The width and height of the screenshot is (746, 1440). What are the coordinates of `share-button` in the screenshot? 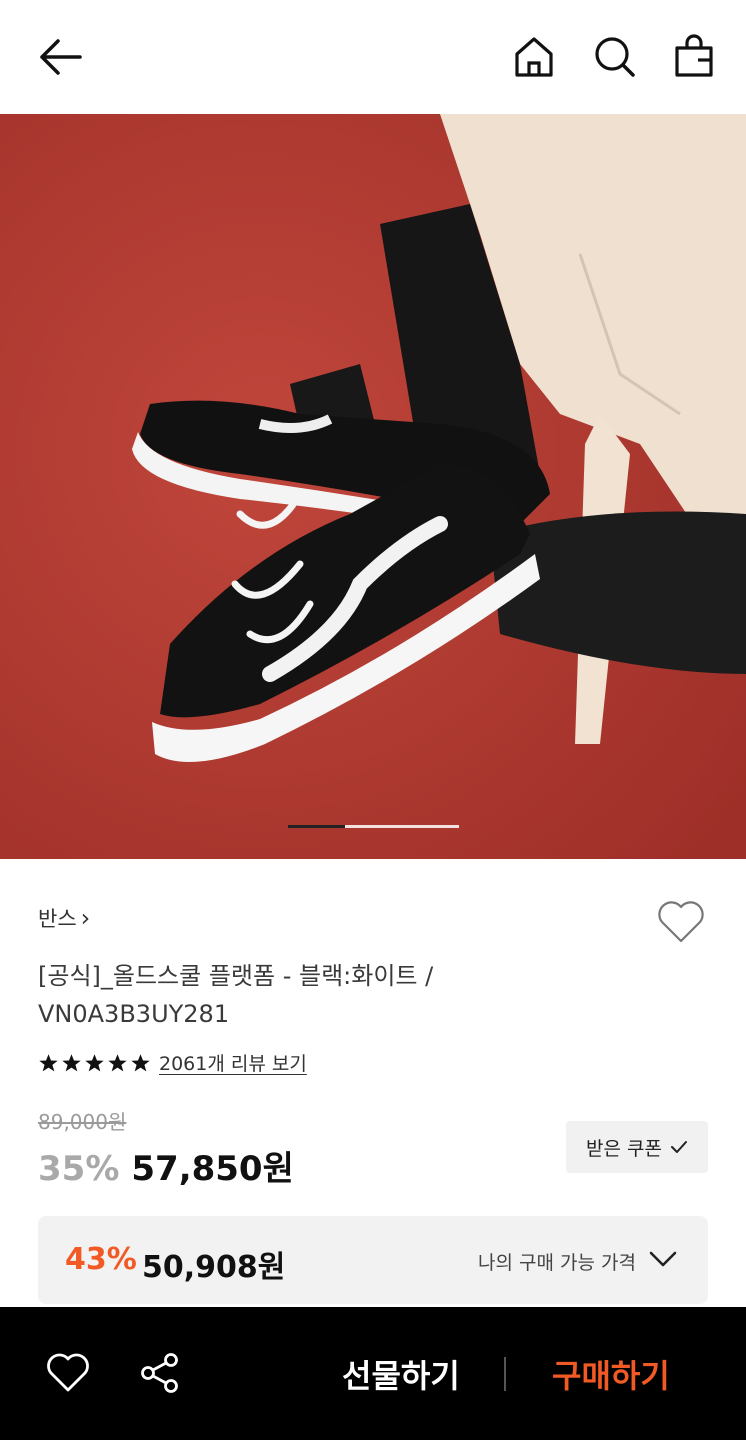 It's located at (160, 1373).